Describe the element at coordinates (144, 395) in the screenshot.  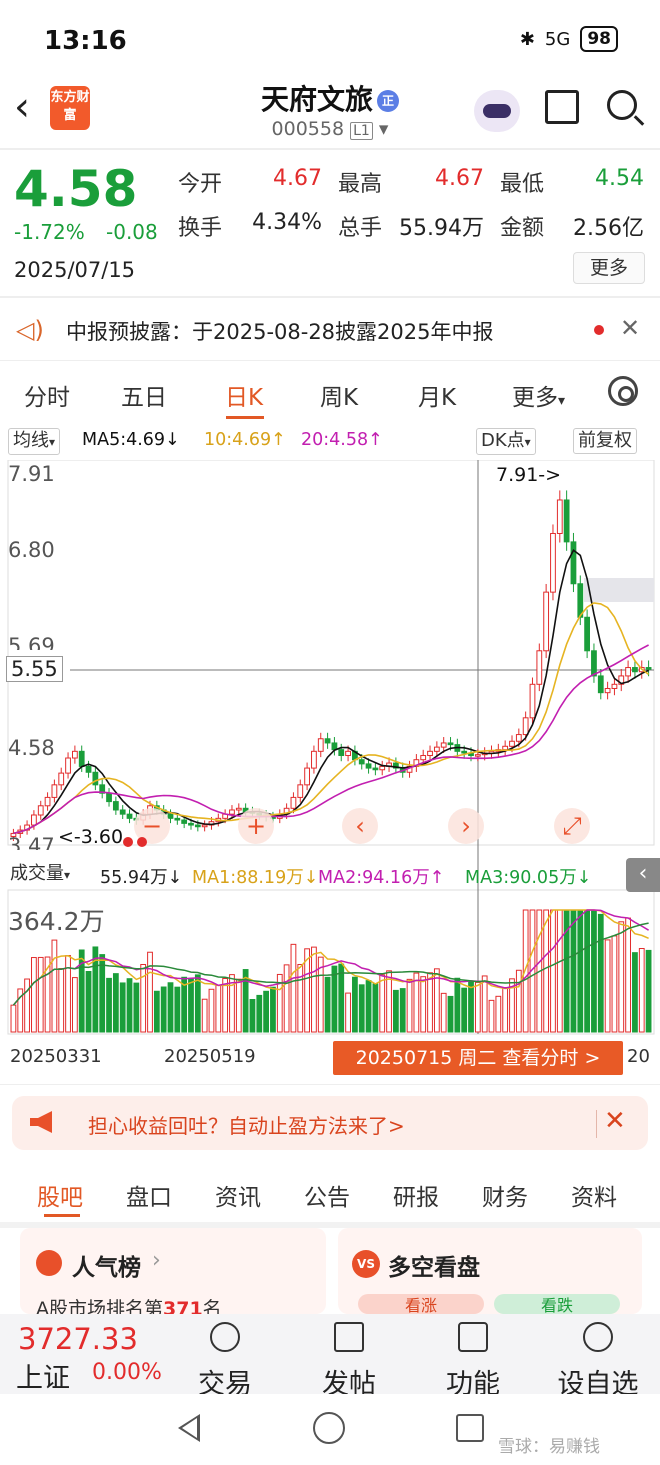
I see `tab-five-day: 五日` at that location.